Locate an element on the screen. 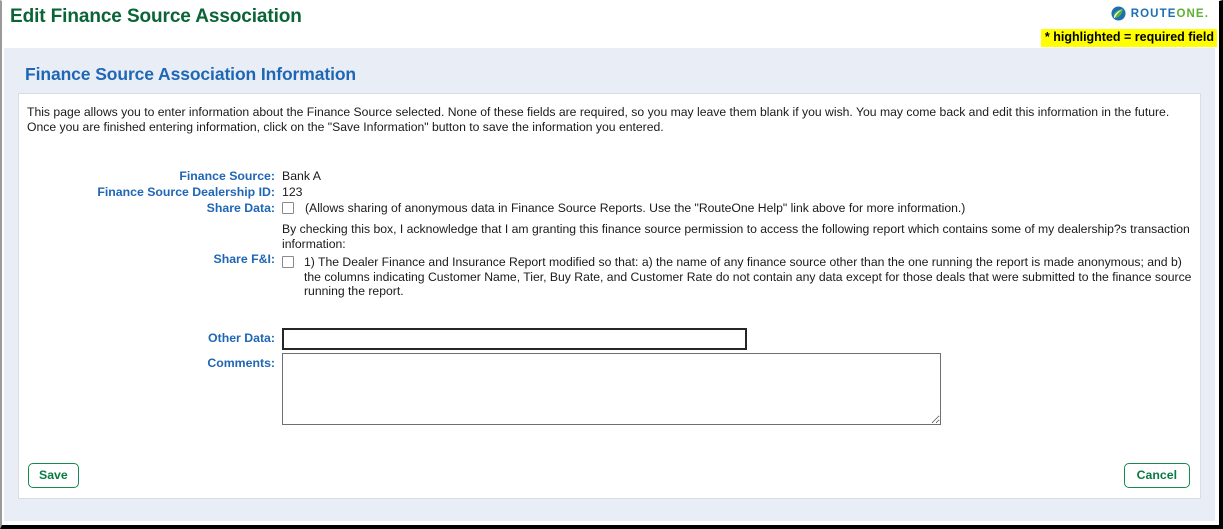 This screenshot has width=1223, height=529. other-data-label: Other Data: is located at coordinates (241, 337).